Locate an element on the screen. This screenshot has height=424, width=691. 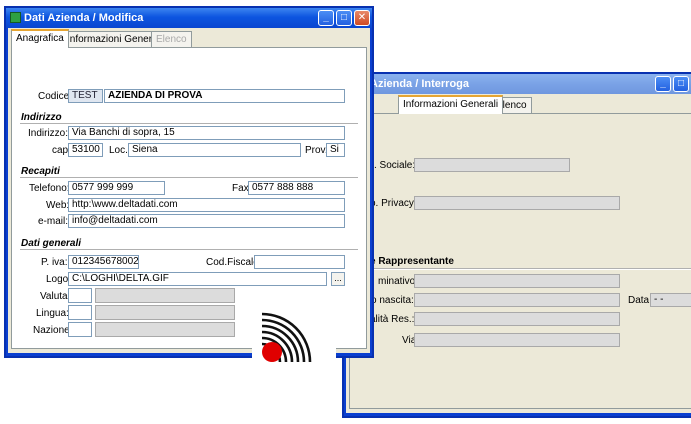
ragione-sociale-field: AZIENDA DI PROVA is located at coordinates (224, 96).